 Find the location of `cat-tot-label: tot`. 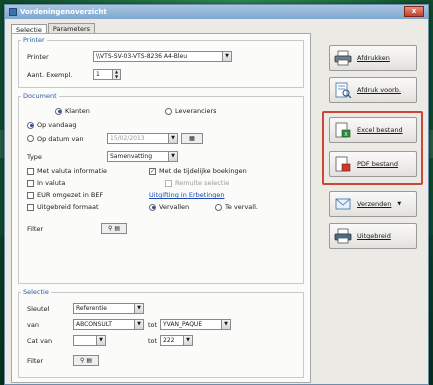

cat-tot-label: tot is located at coordinates (153, 340).